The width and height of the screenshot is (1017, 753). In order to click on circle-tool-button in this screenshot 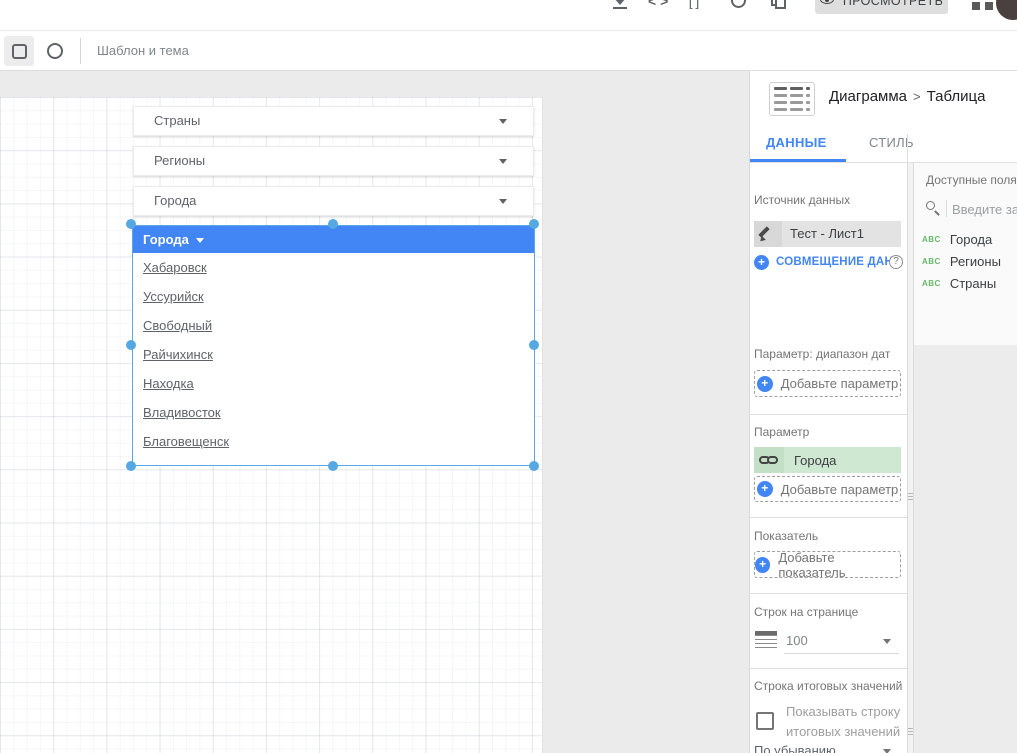, I will do `click(55, 51)`.